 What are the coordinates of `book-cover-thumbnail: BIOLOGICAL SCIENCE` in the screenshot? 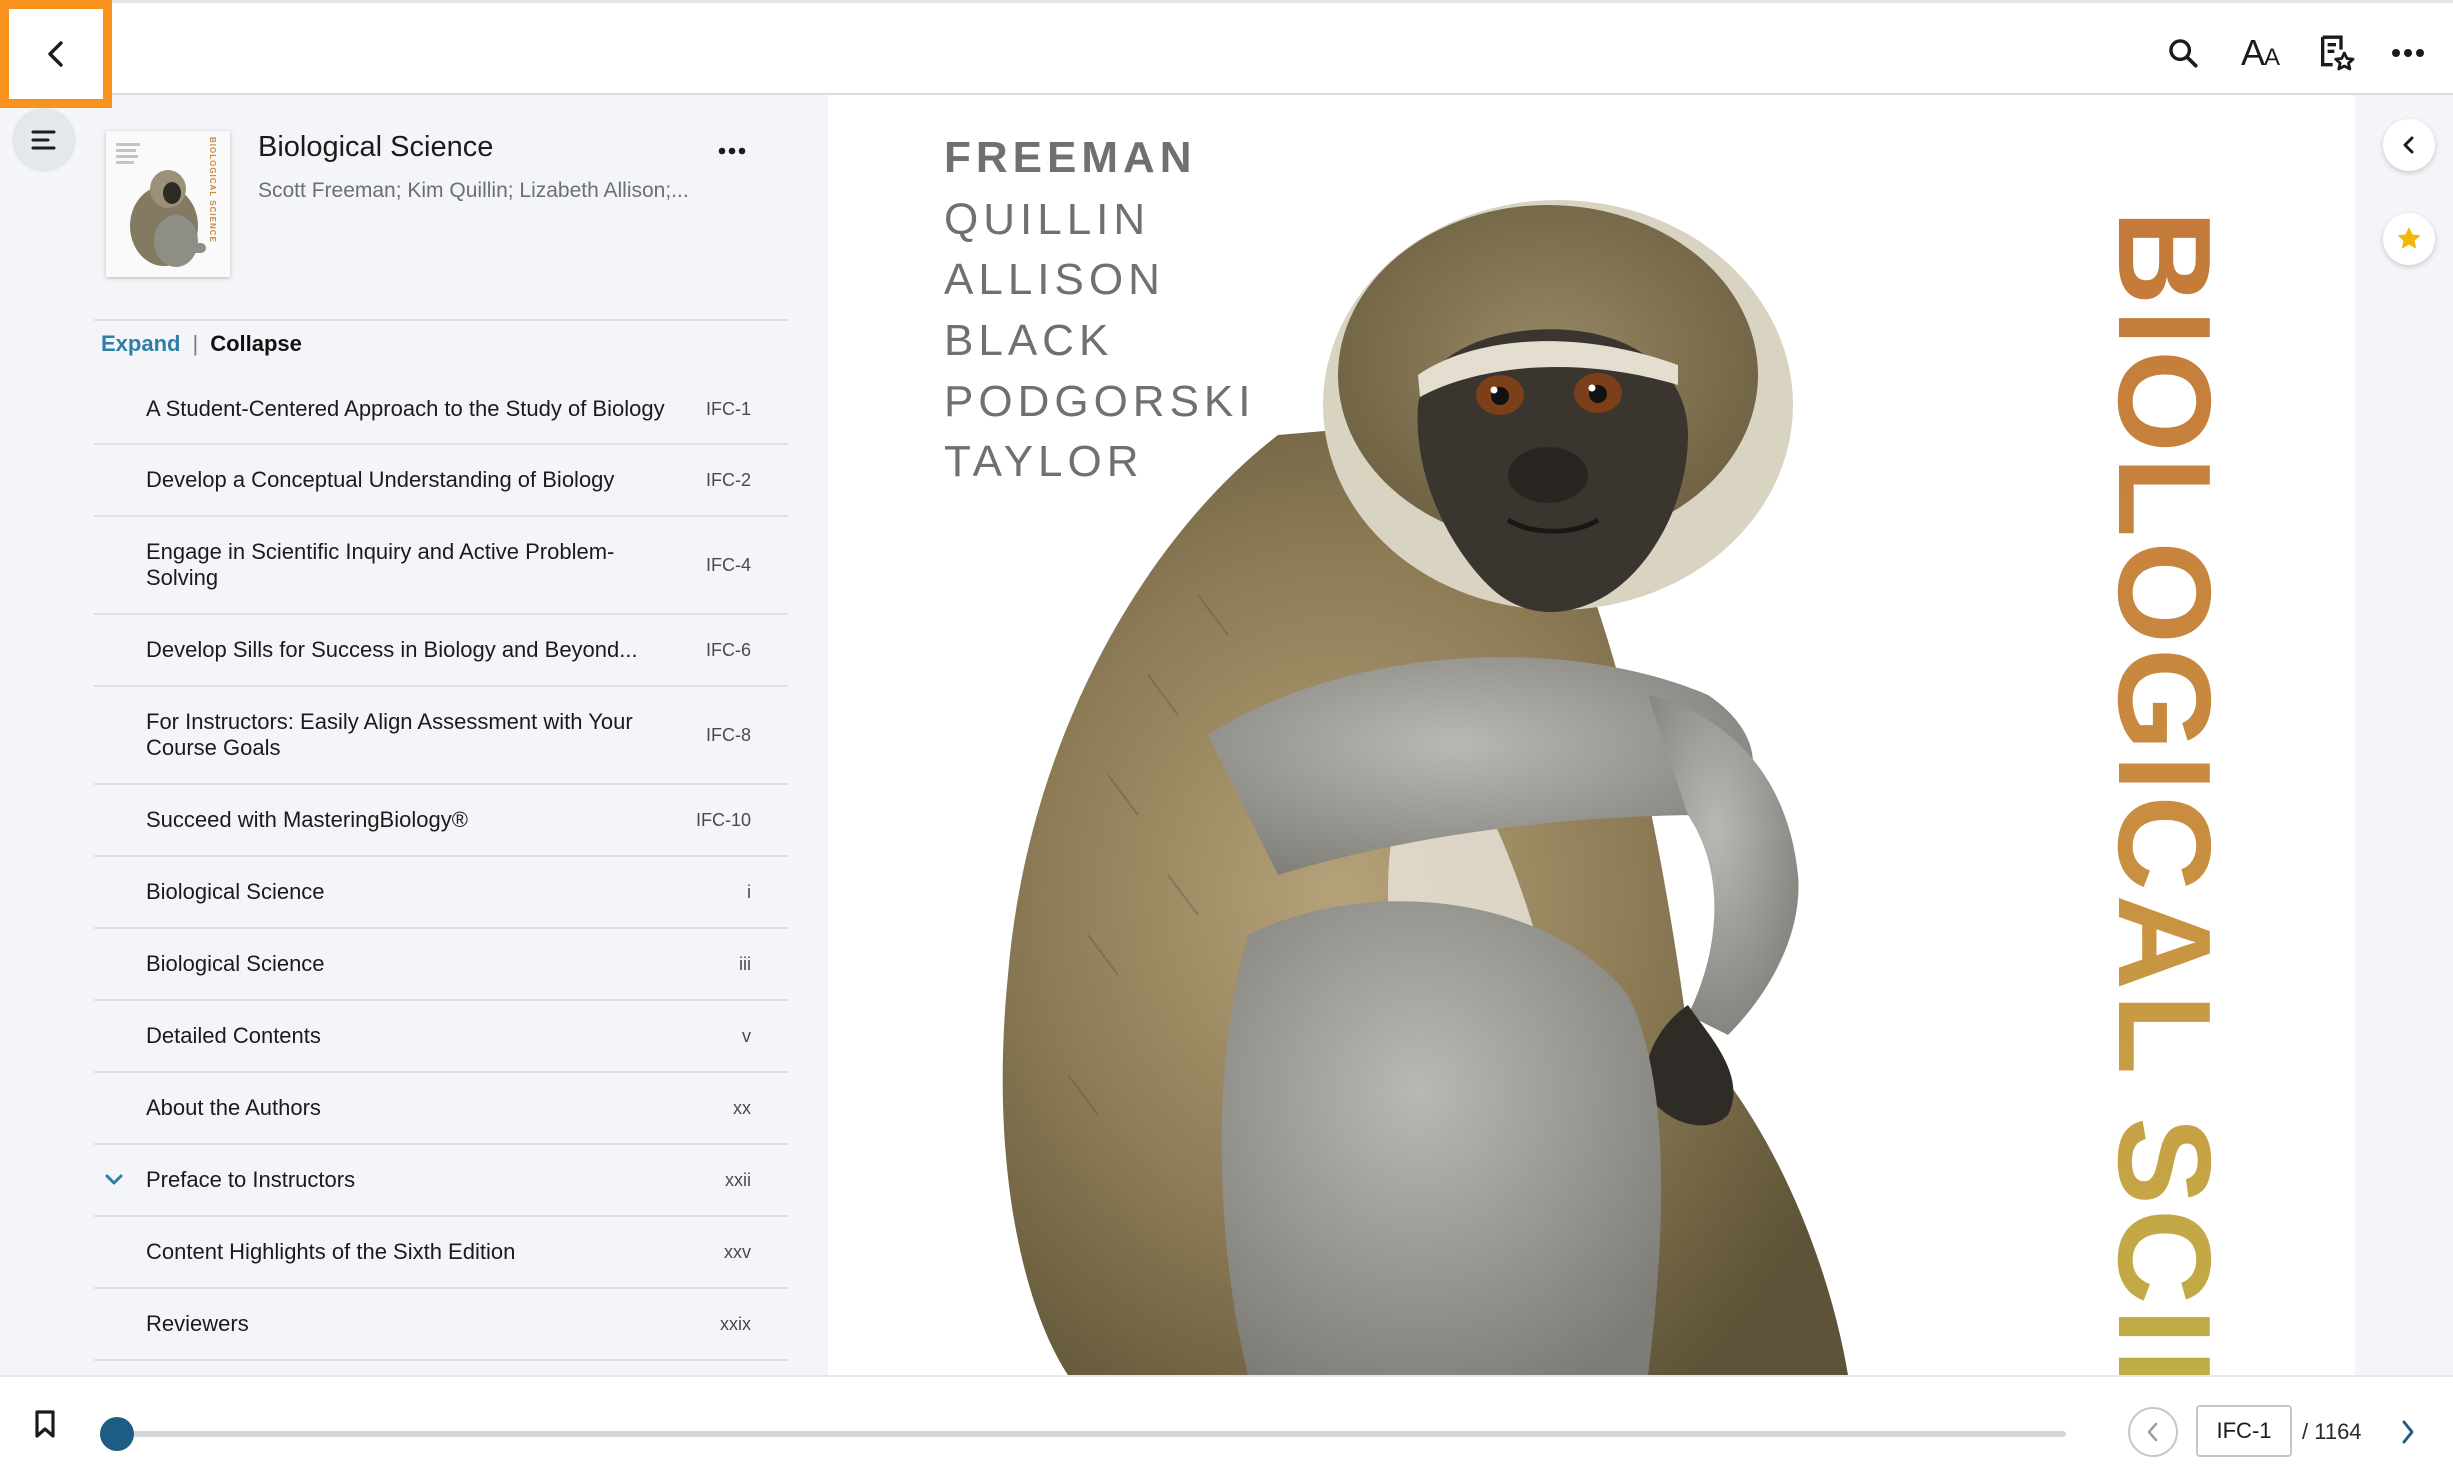 It's located at (168, 204).